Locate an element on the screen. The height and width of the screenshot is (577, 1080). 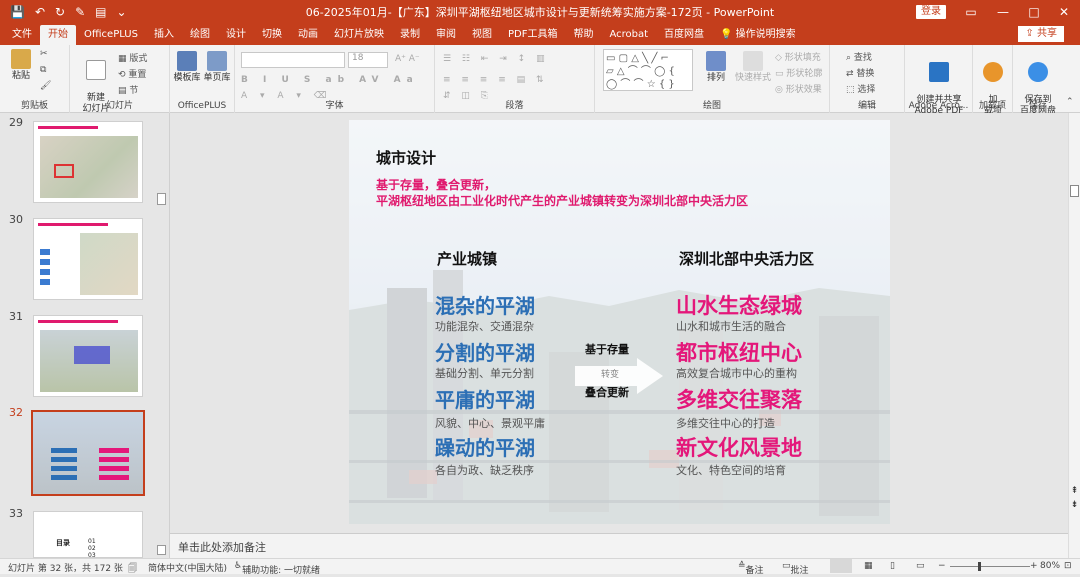
tab-slideshow: 幻灯片放映 is located at coordinates (359, 35).